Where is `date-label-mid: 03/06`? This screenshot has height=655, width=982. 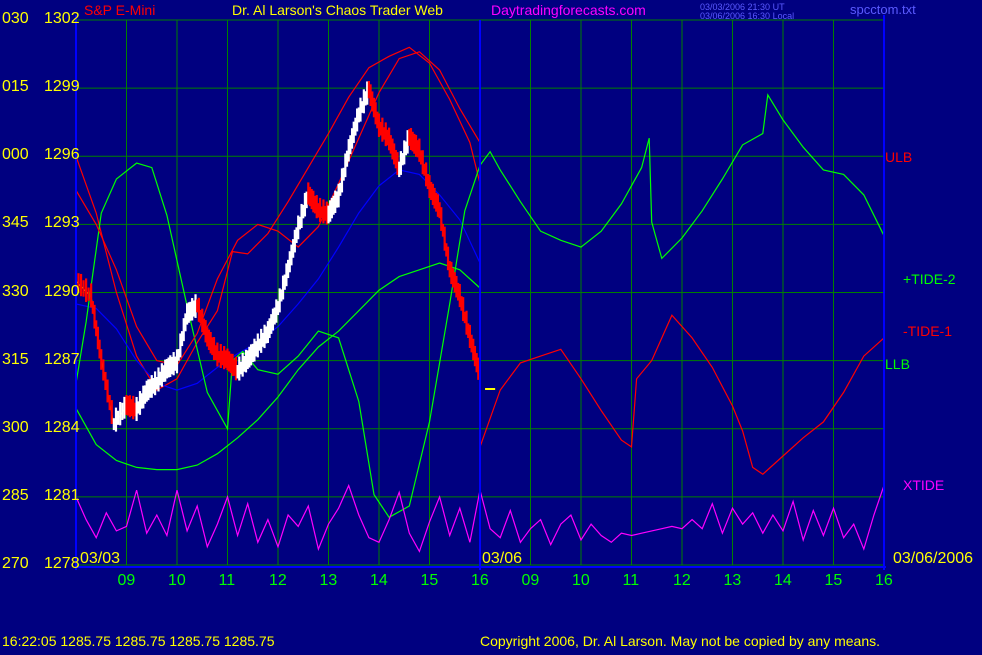 date-label-mid: 03/06 is located at coordinates (502, 558).